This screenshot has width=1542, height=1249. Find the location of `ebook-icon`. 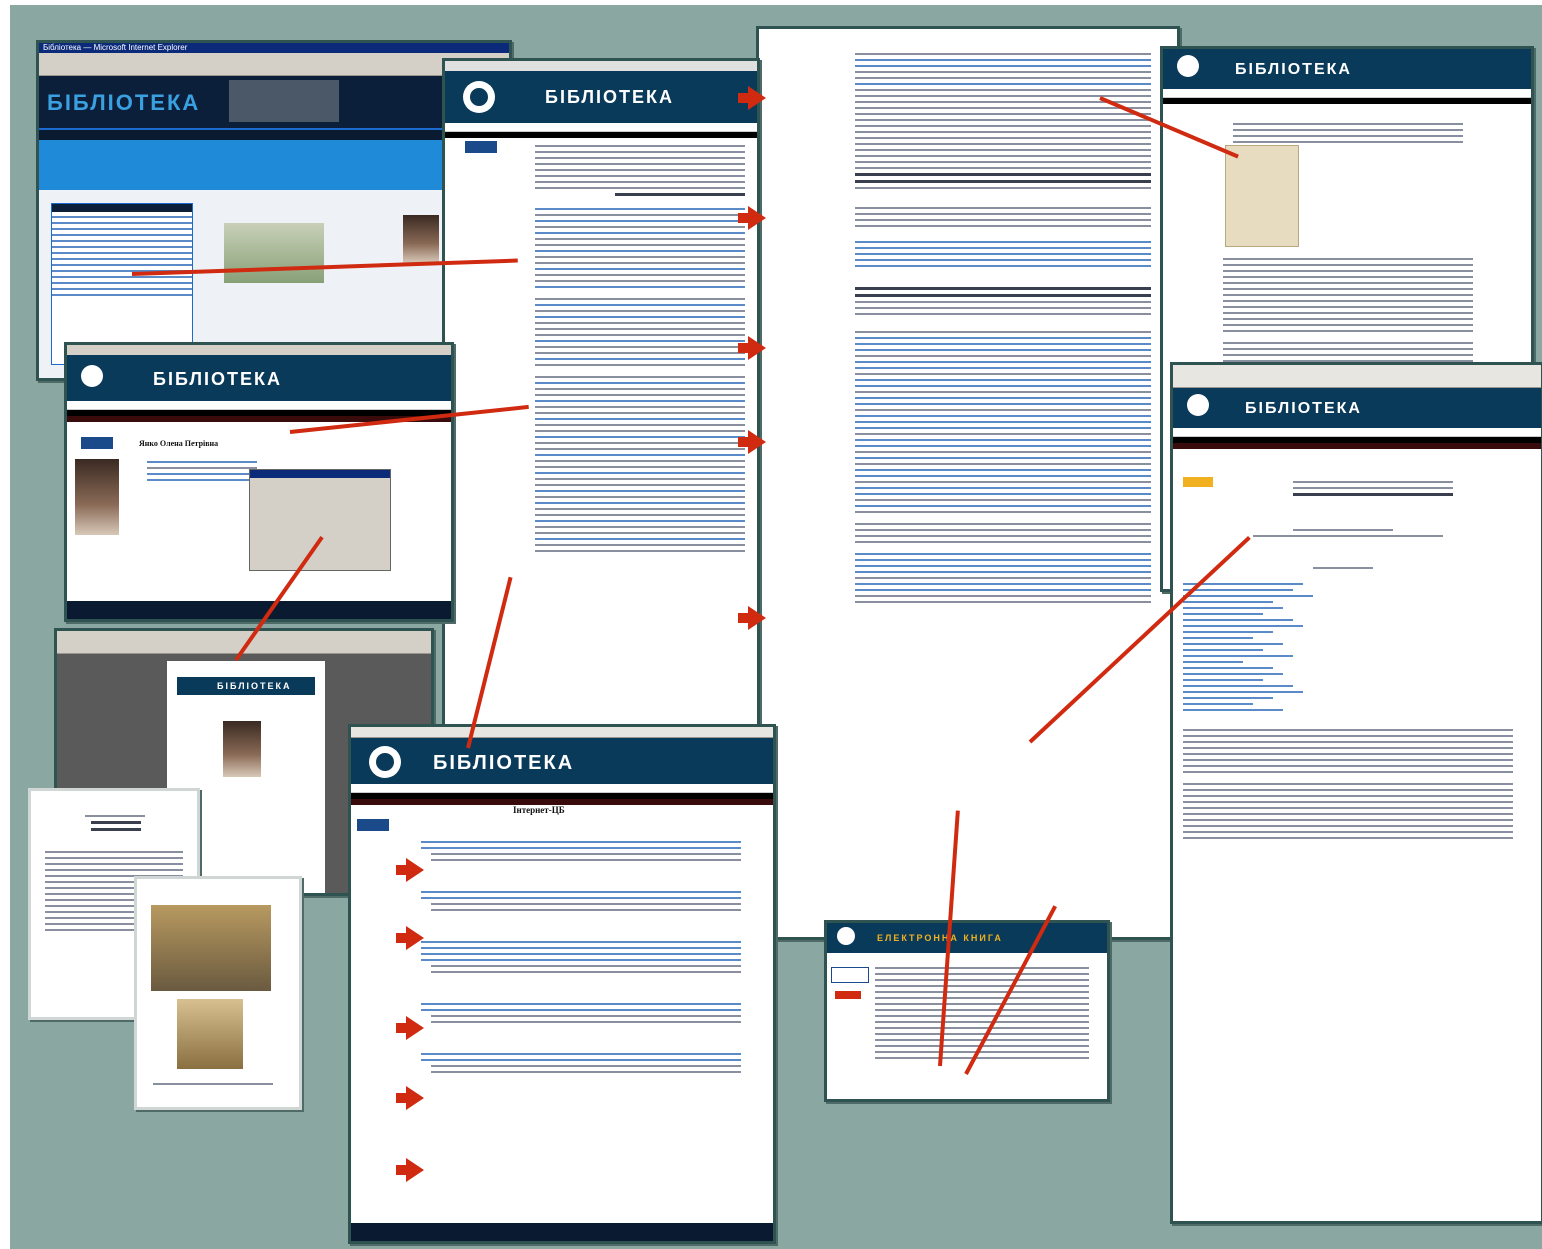

ebook-icon is located at coordinates (850, 975).